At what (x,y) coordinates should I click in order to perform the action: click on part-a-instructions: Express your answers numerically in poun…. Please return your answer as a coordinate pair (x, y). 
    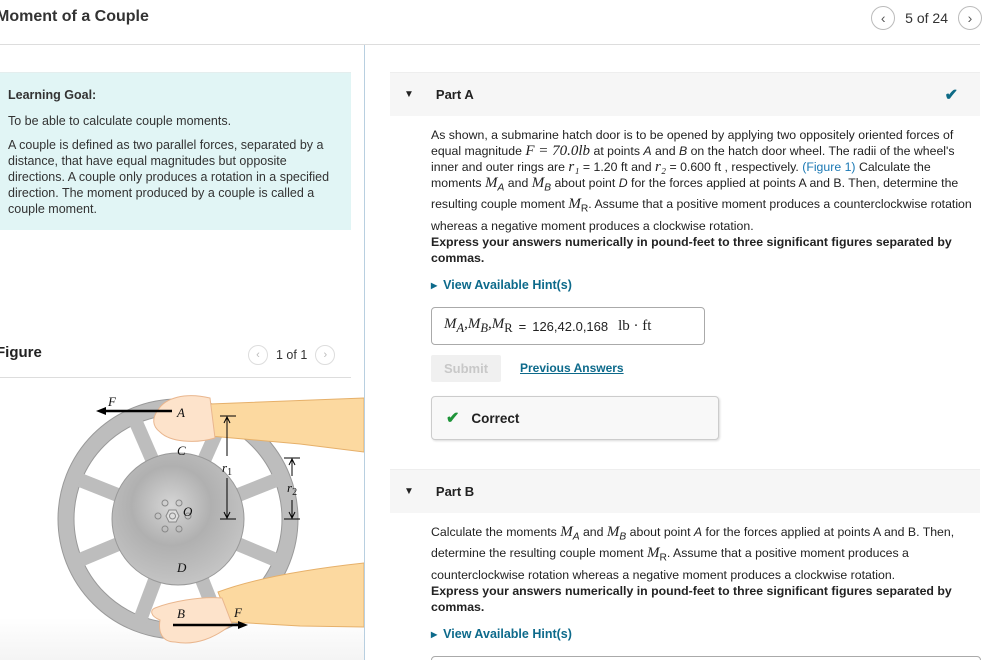
    Looking at the image, I should click on (691, 250).